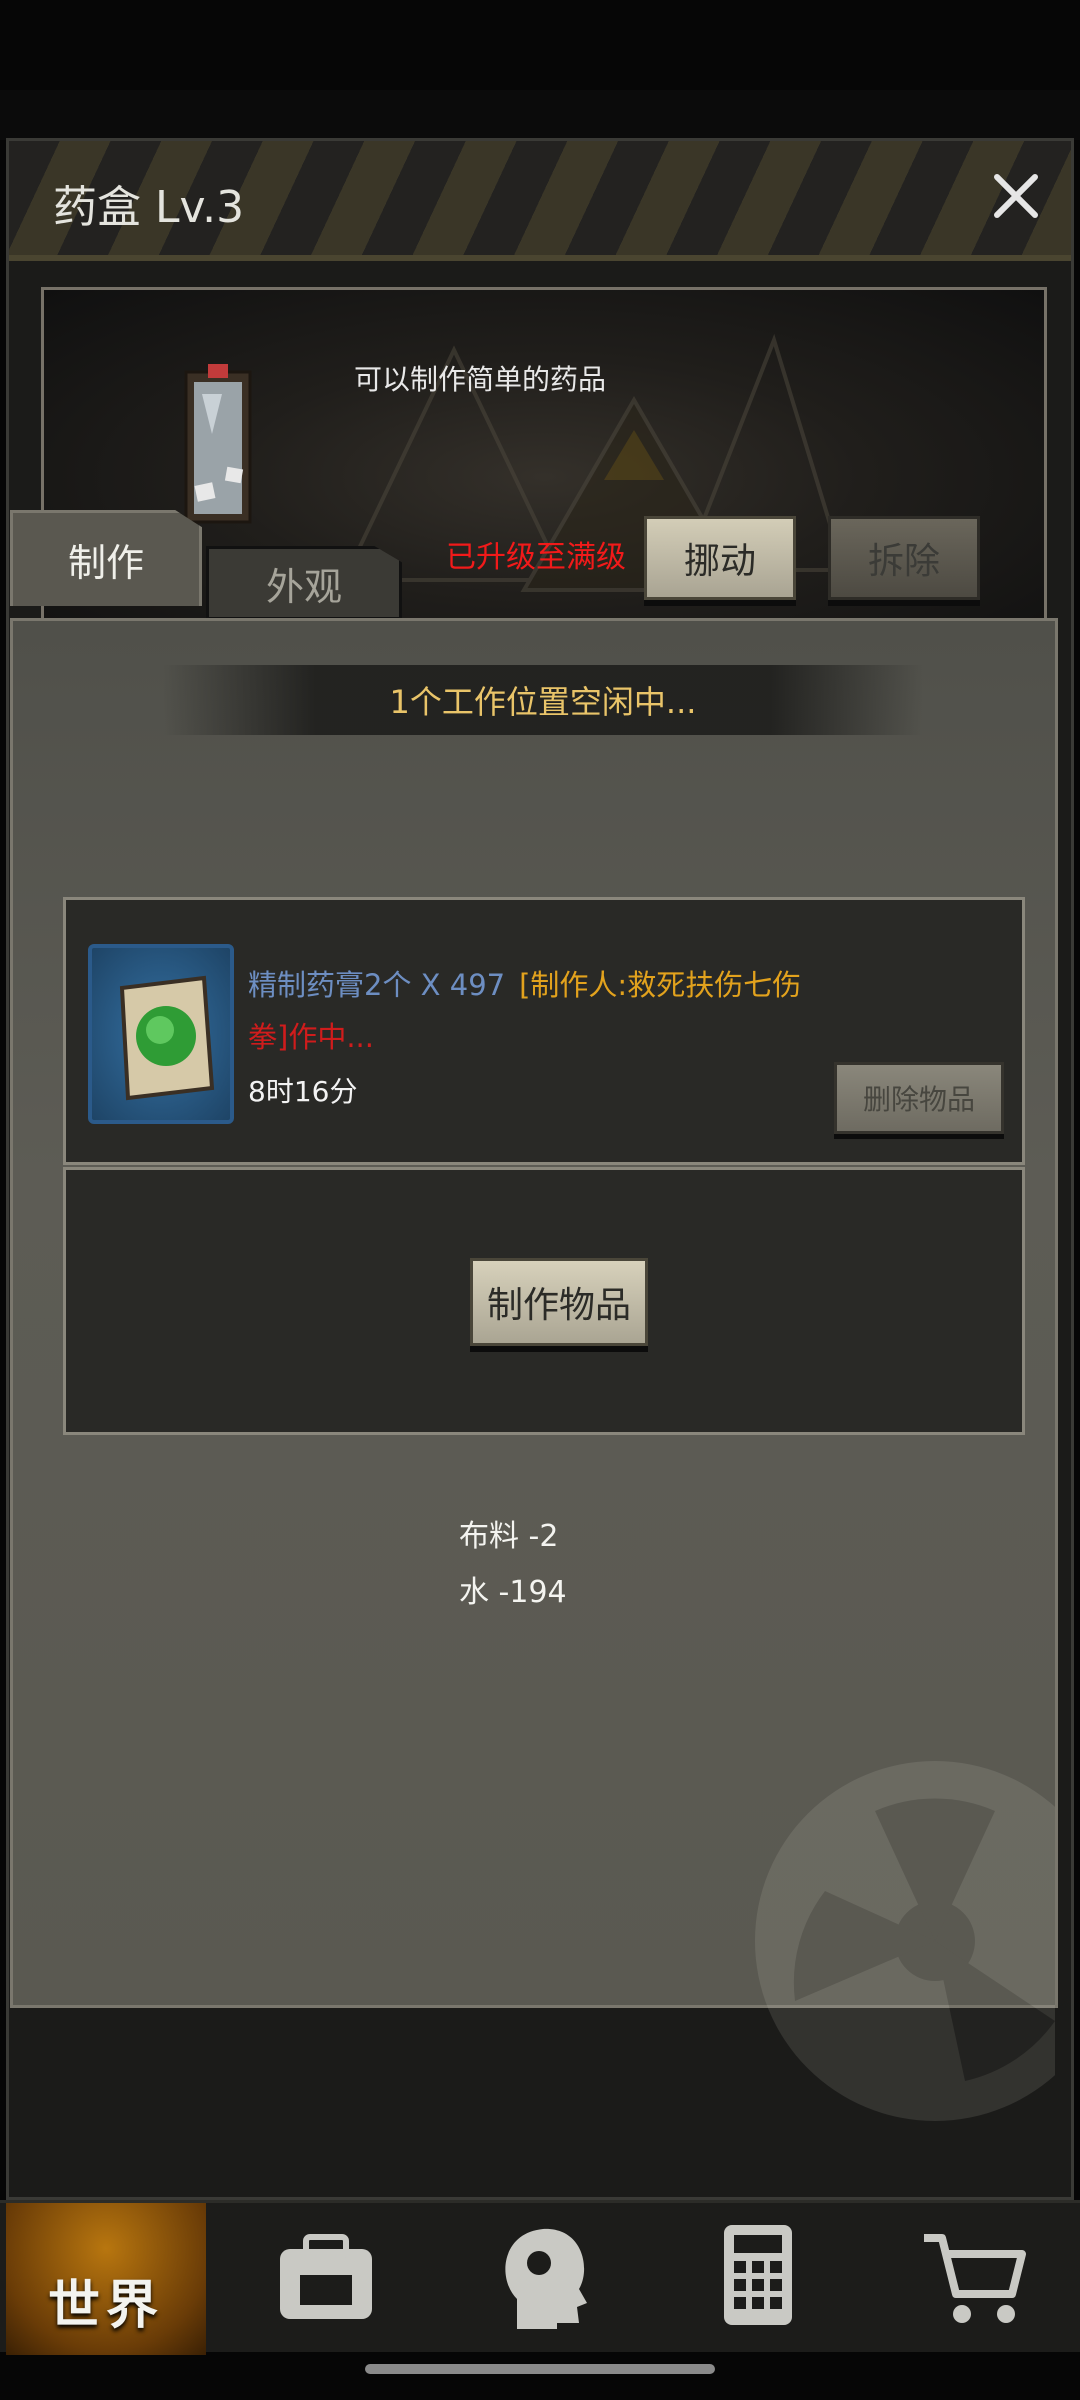 This screenshot has width=1080, height=2400. I want to click on tab-craft: 制作, so click(106, 558).